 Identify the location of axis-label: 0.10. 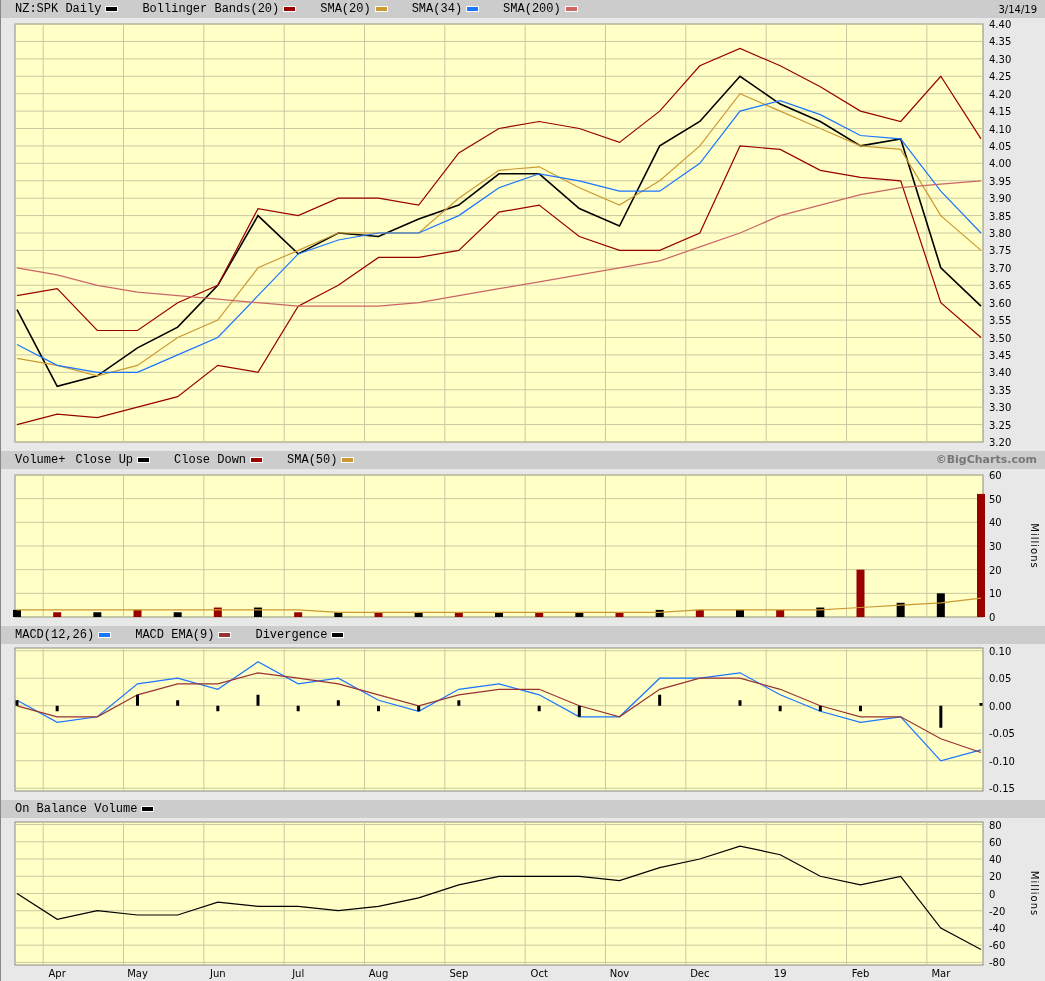
(1000, 651).